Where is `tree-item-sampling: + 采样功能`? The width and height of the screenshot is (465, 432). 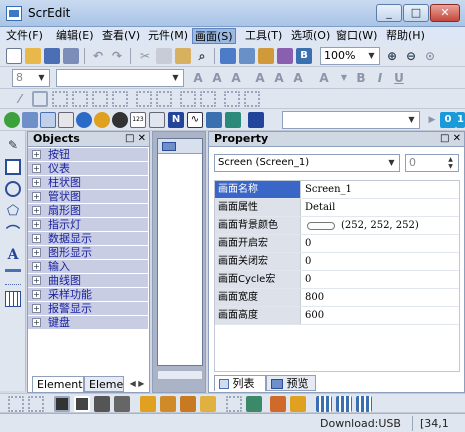 tree-item-sampling: + 采样功能 is located at coordinates (88, 294).